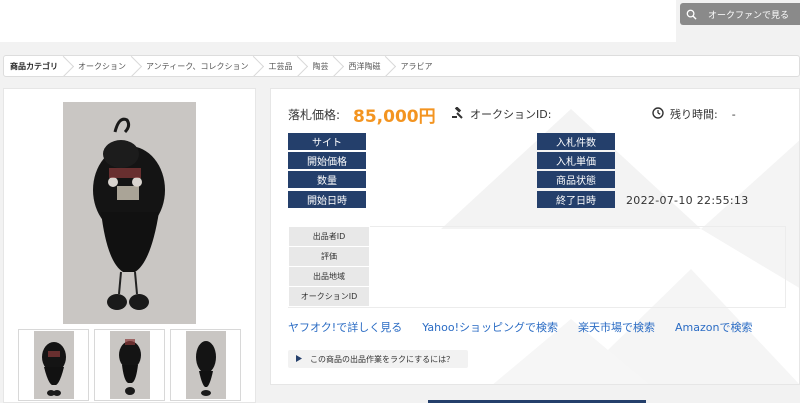 This screenshot has height=403, width=800. Describe the element at coordinates (576, 141) in the screenshot. I see `label-bid-count: 入札件数` at that location.